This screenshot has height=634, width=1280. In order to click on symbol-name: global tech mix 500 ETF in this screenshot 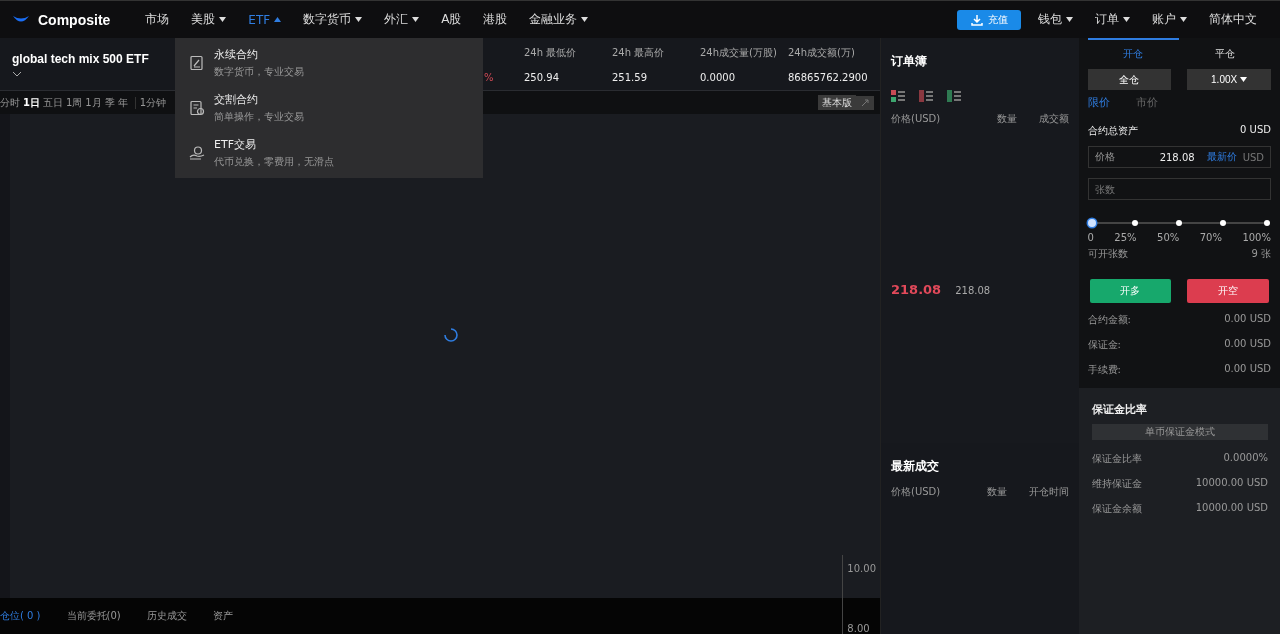, I will do `click(80, 58)`.